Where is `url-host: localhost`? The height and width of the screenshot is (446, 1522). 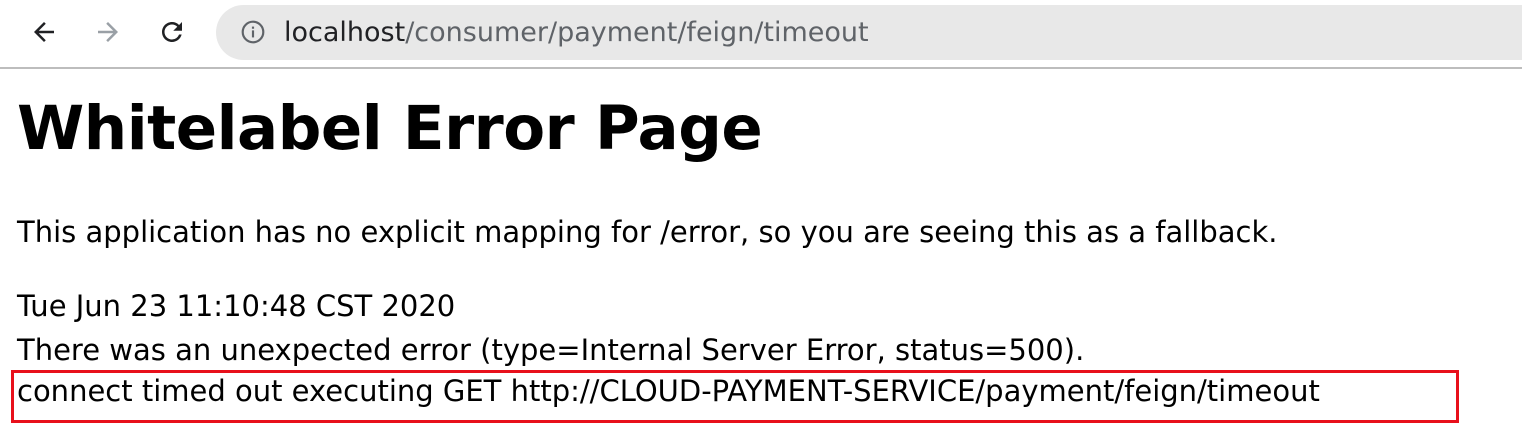 url-host: localhost is located at coordinates (345, 32).